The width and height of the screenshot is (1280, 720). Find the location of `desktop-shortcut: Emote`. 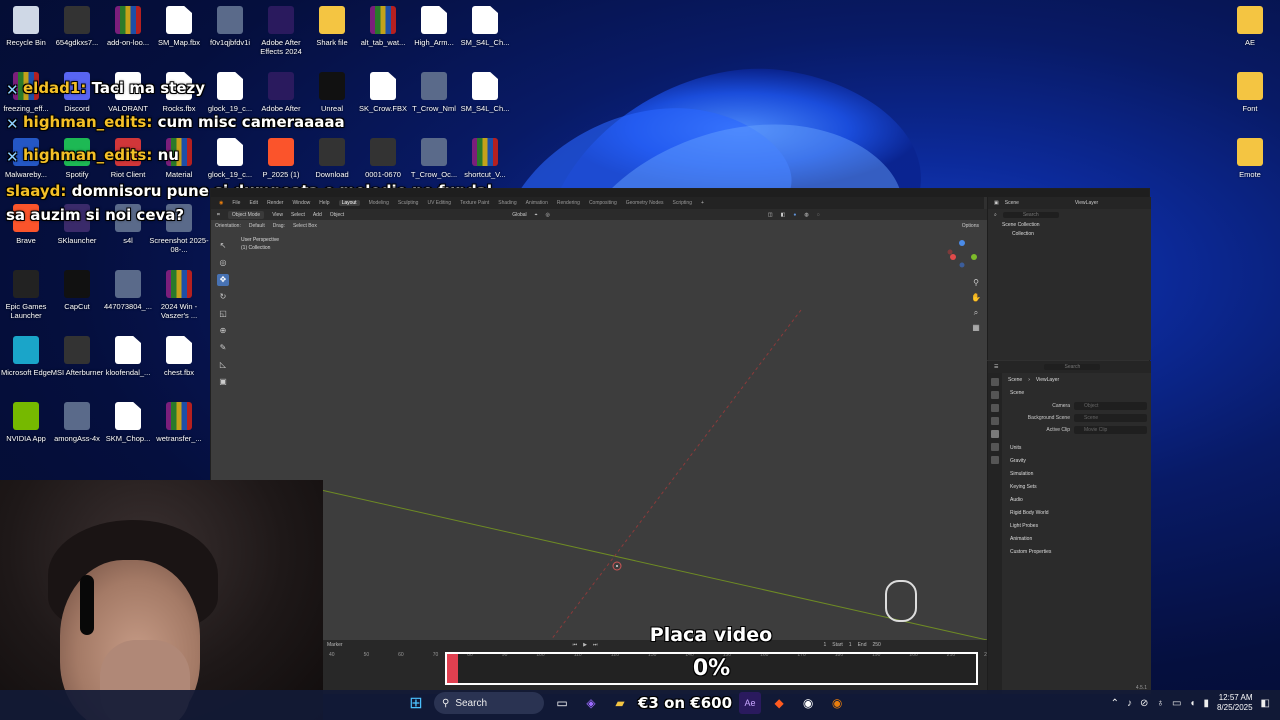

desktop-shortcut: Emote is located at coordinates (1249, 158).